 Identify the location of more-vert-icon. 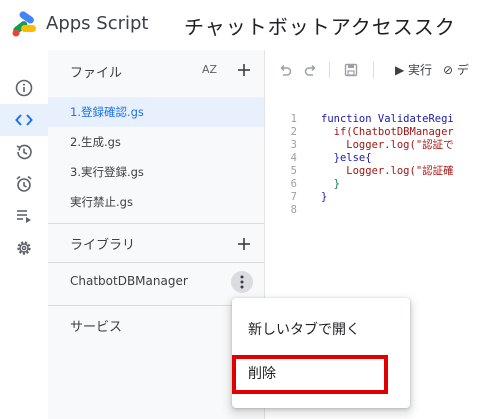
(242, 282).